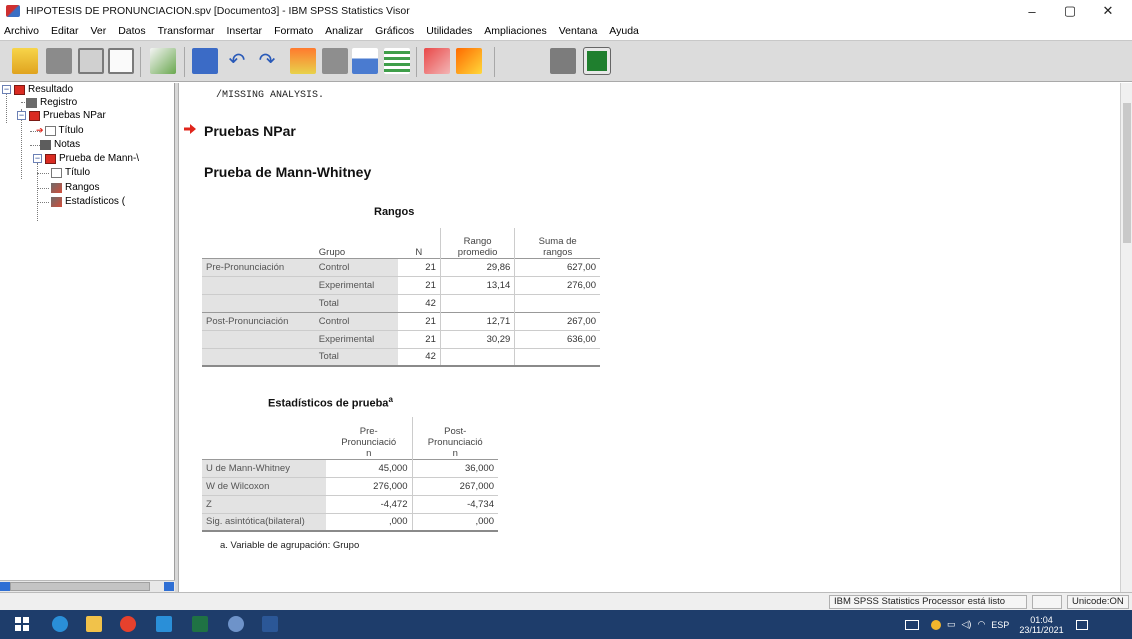 Image resolution: width=1132 pixels, height=639 pixels. What do you see at coordinates (344, 31) in the screenshot?
I see `menu-analizar: Analizar` at bounding box center [344, 31].